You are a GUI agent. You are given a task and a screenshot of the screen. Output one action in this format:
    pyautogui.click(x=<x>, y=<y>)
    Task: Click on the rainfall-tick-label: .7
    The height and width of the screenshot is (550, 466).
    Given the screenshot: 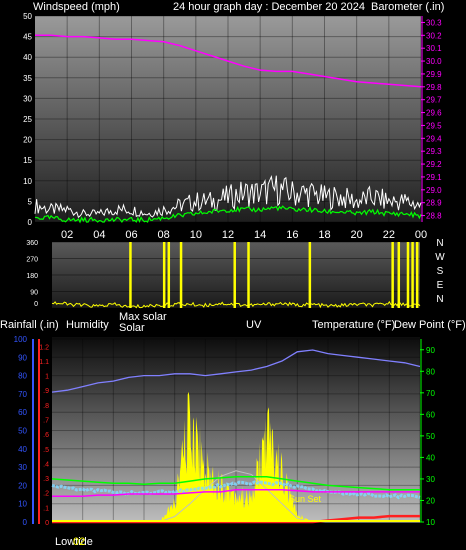 What is the action you would take?
    pyautogui.click(x=46, y=421)
    